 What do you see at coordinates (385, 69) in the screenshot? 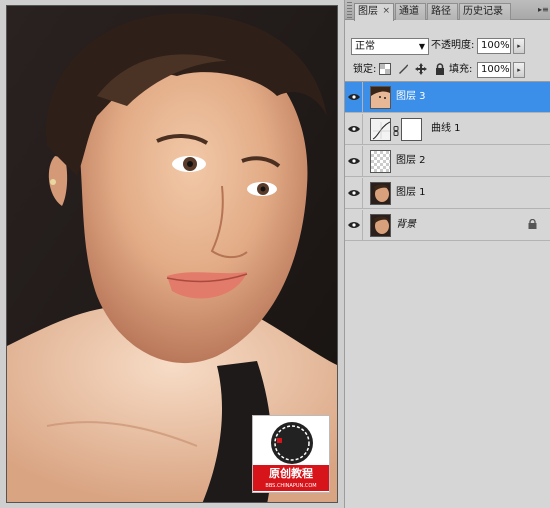
I see `lock-transparent-pixels-icon` at bounding box center [385, 69].